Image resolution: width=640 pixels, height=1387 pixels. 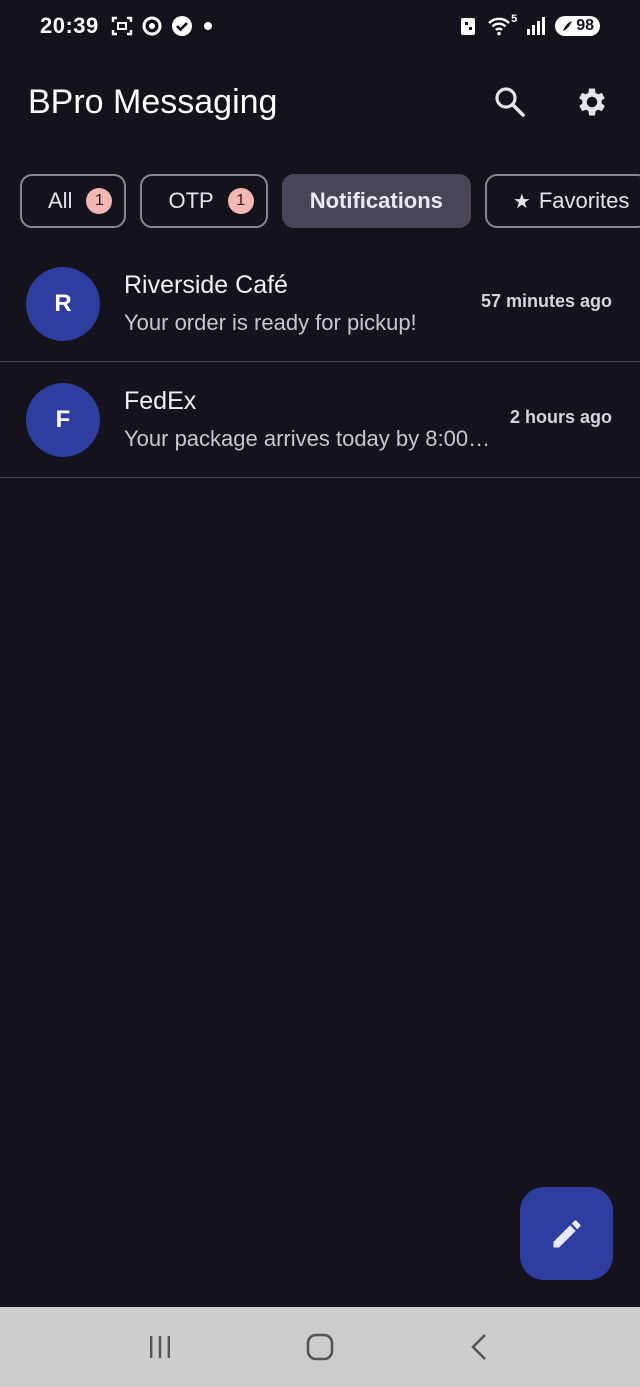 What do you see at coordinates (568, 26) in the screenshot?
I see `battery-icon` at bounding box center [568, 26].